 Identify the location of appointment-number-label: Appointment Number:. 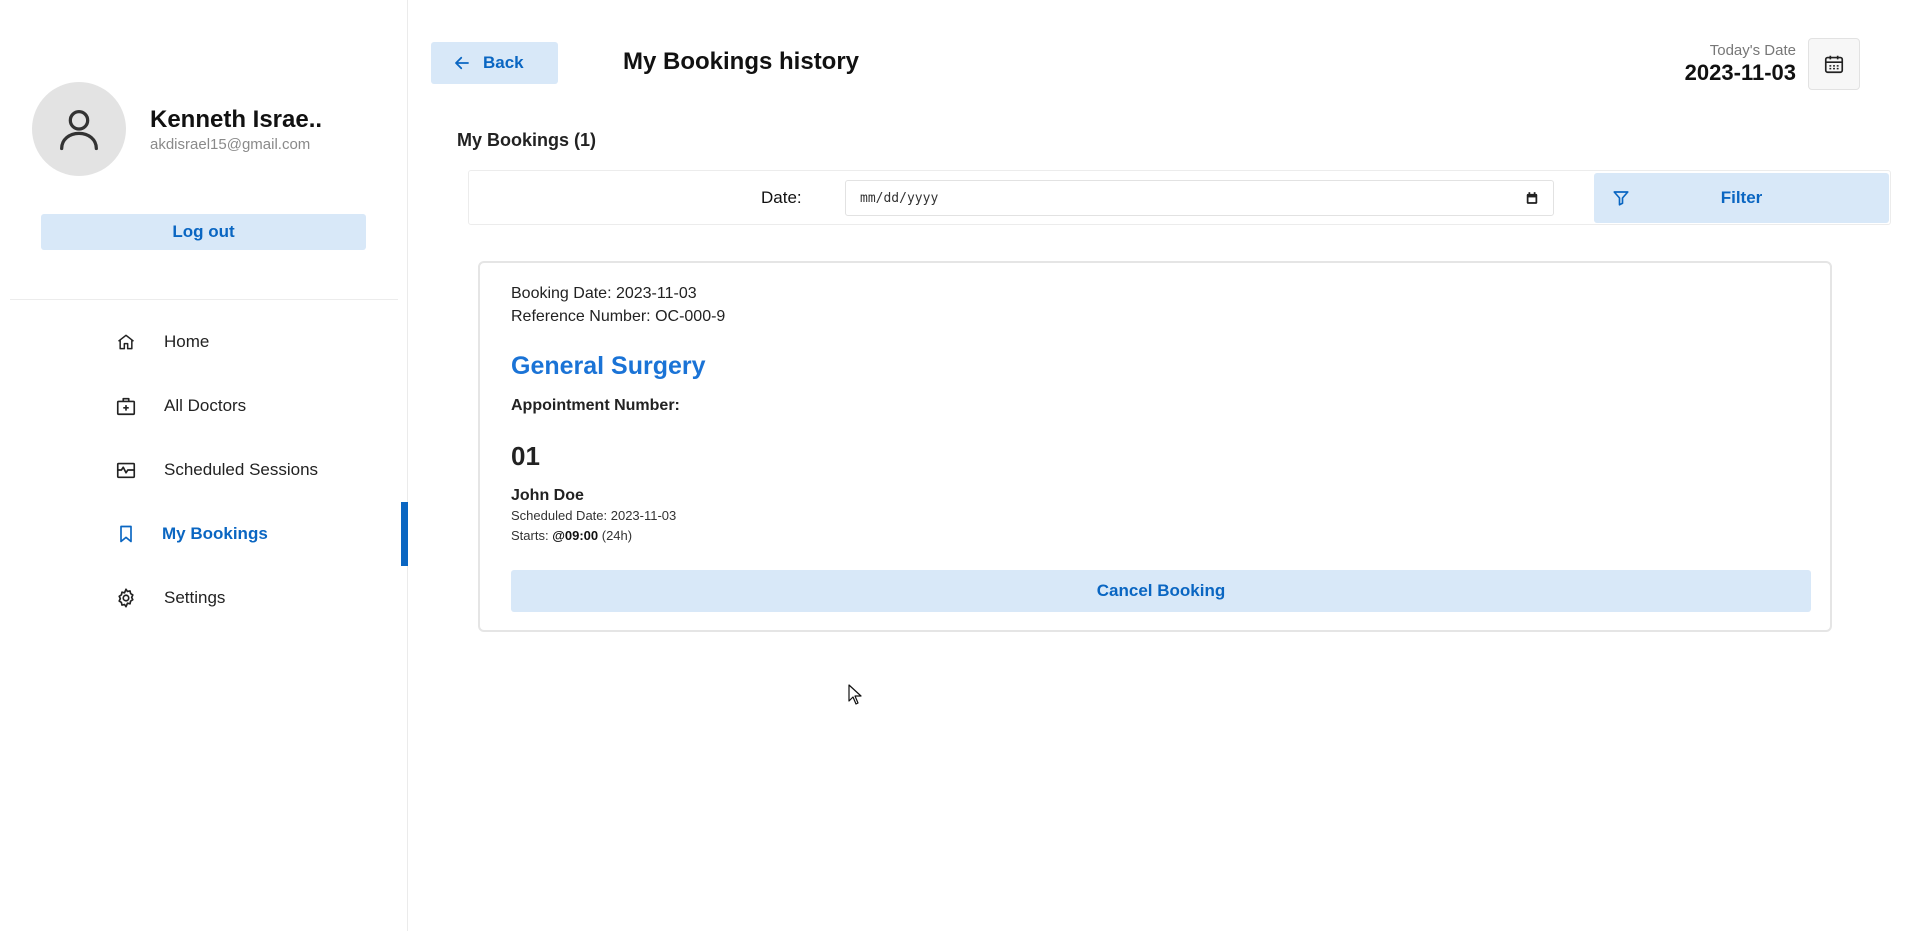
(595, 405).